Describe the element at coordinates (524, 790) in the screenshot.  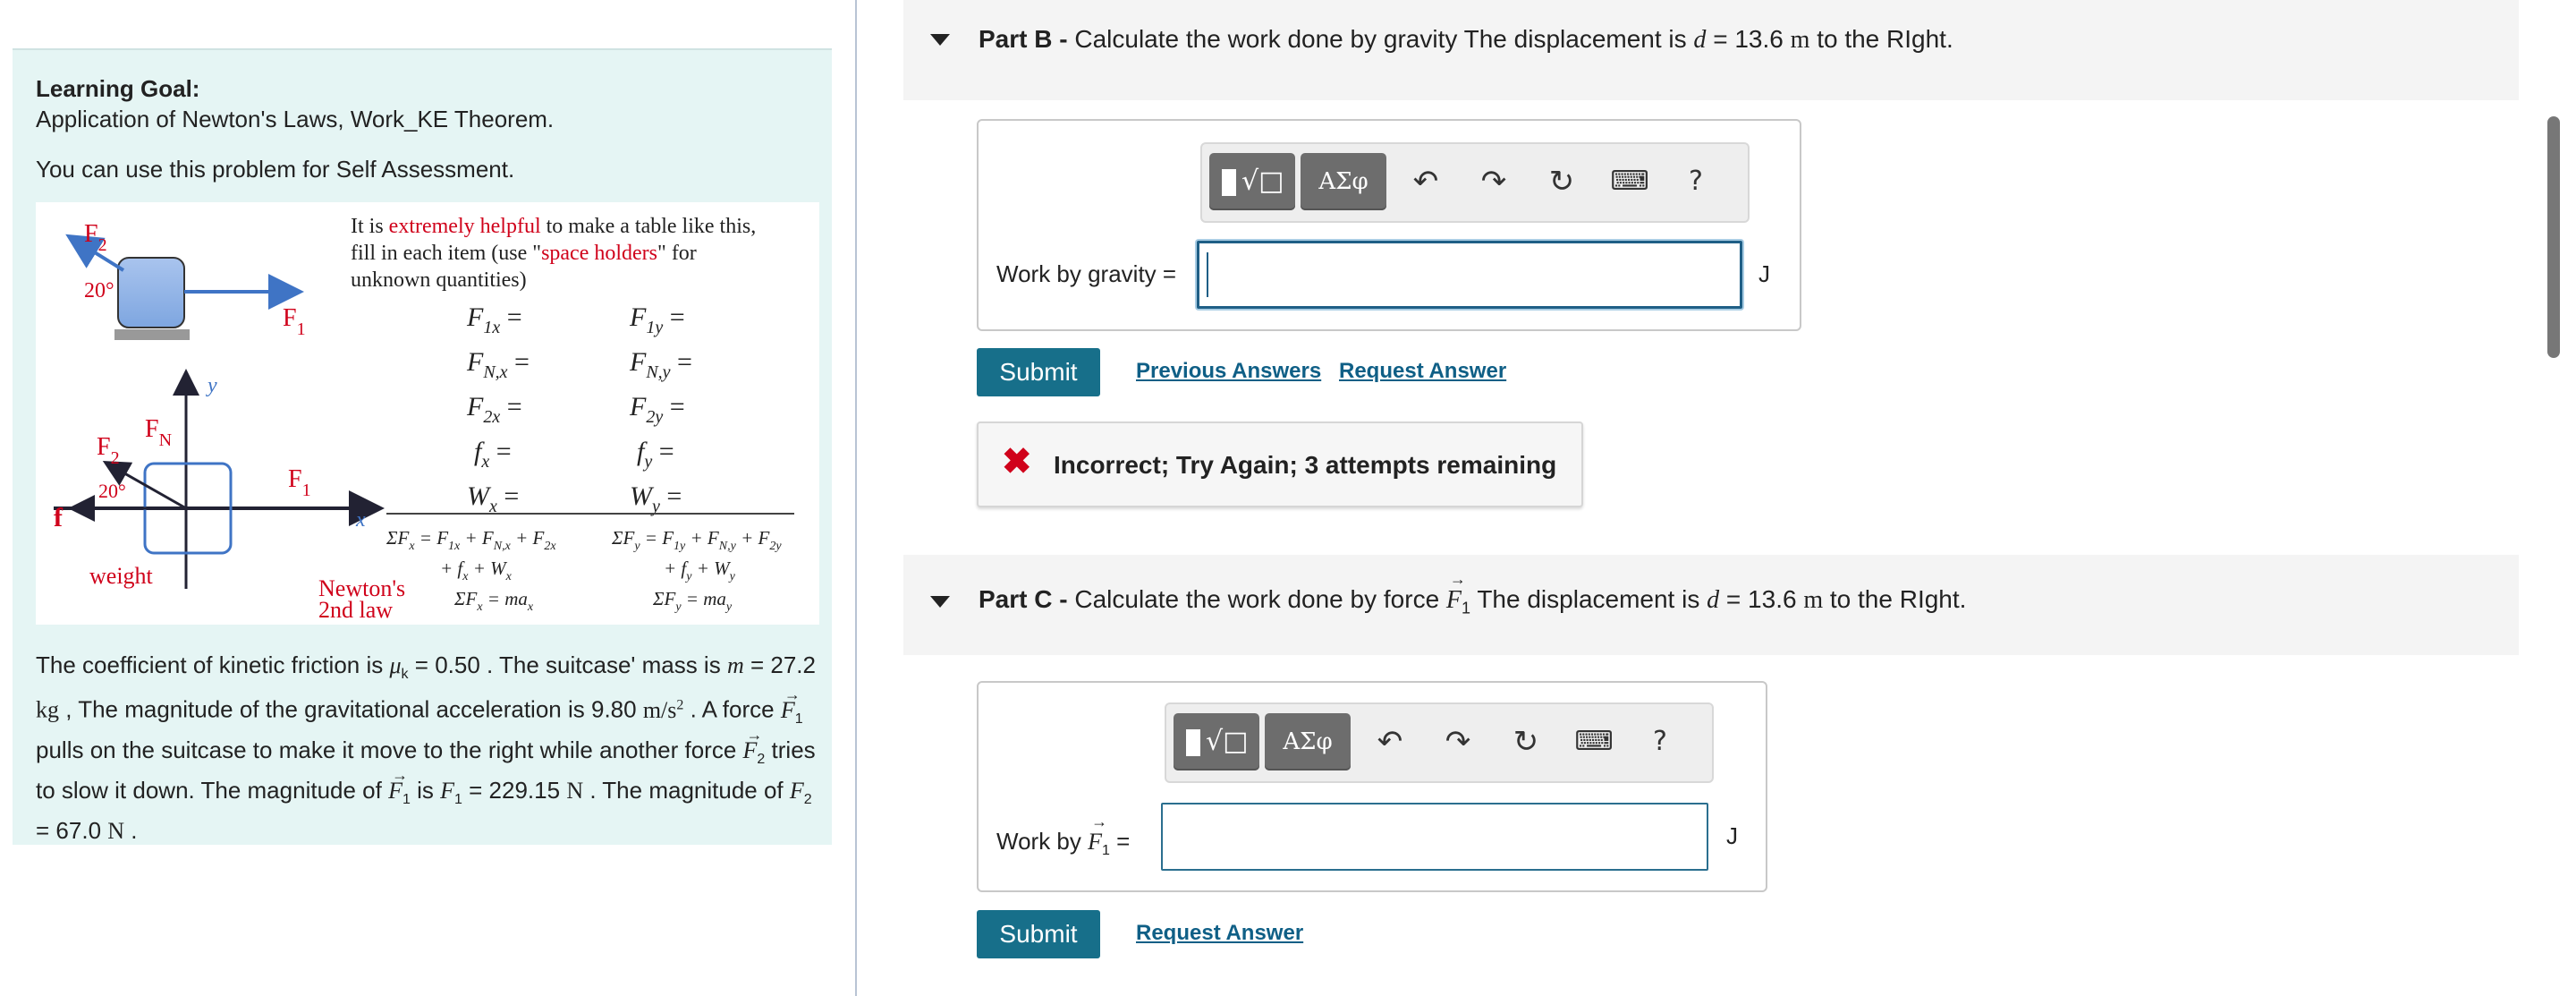
I see `F1-value: 229.15` at that location.